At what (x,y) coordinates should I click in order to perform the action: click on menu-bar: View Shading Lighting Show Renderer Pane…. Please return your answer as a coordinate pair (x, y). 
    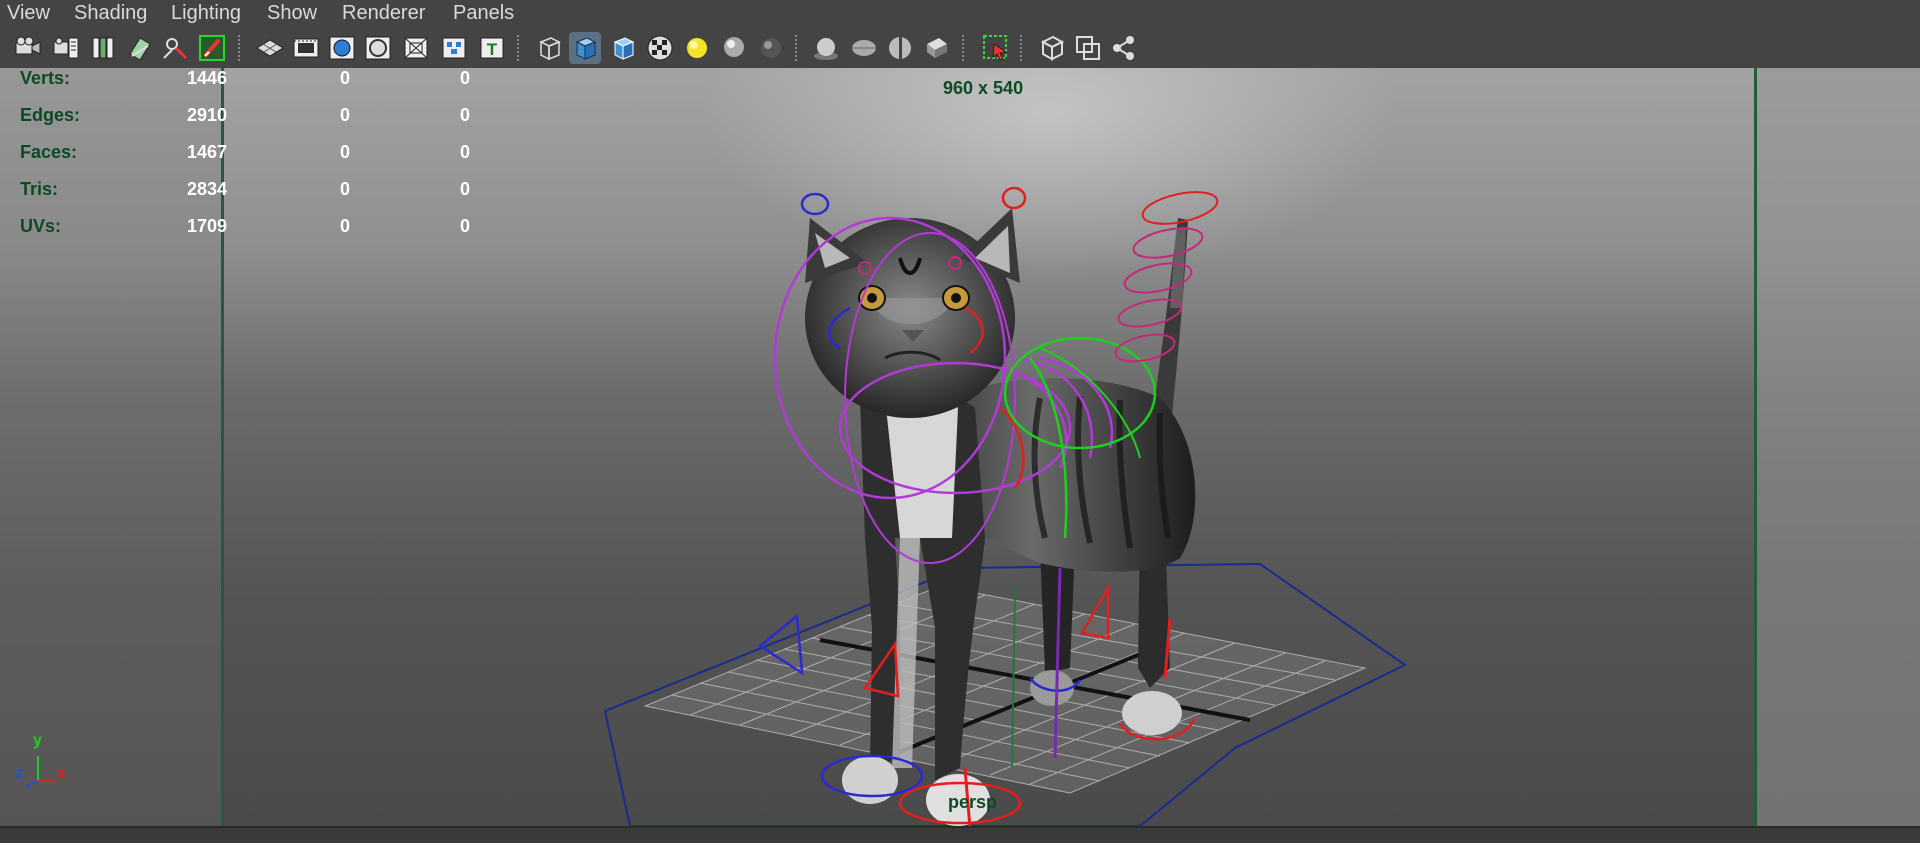
    Looking at the image, I should click on (960, 14).